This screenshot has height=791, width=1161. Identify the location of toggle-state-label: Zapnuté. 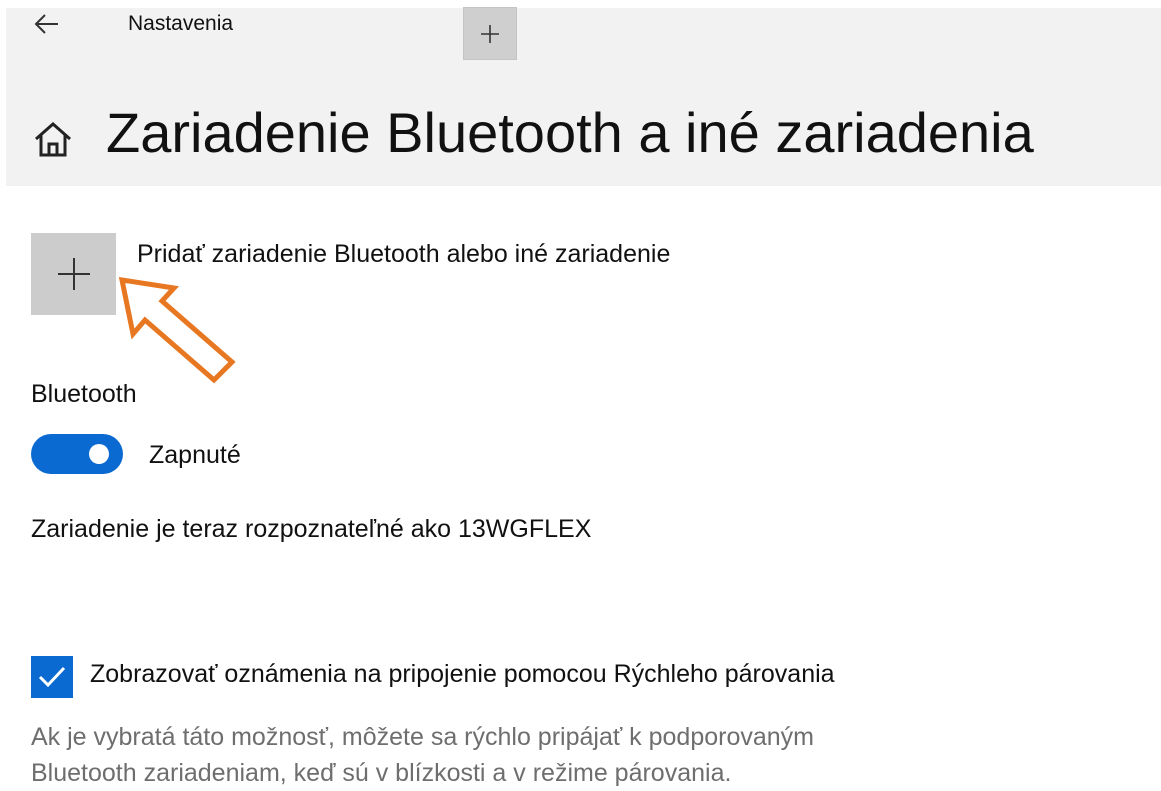
(195, 455).